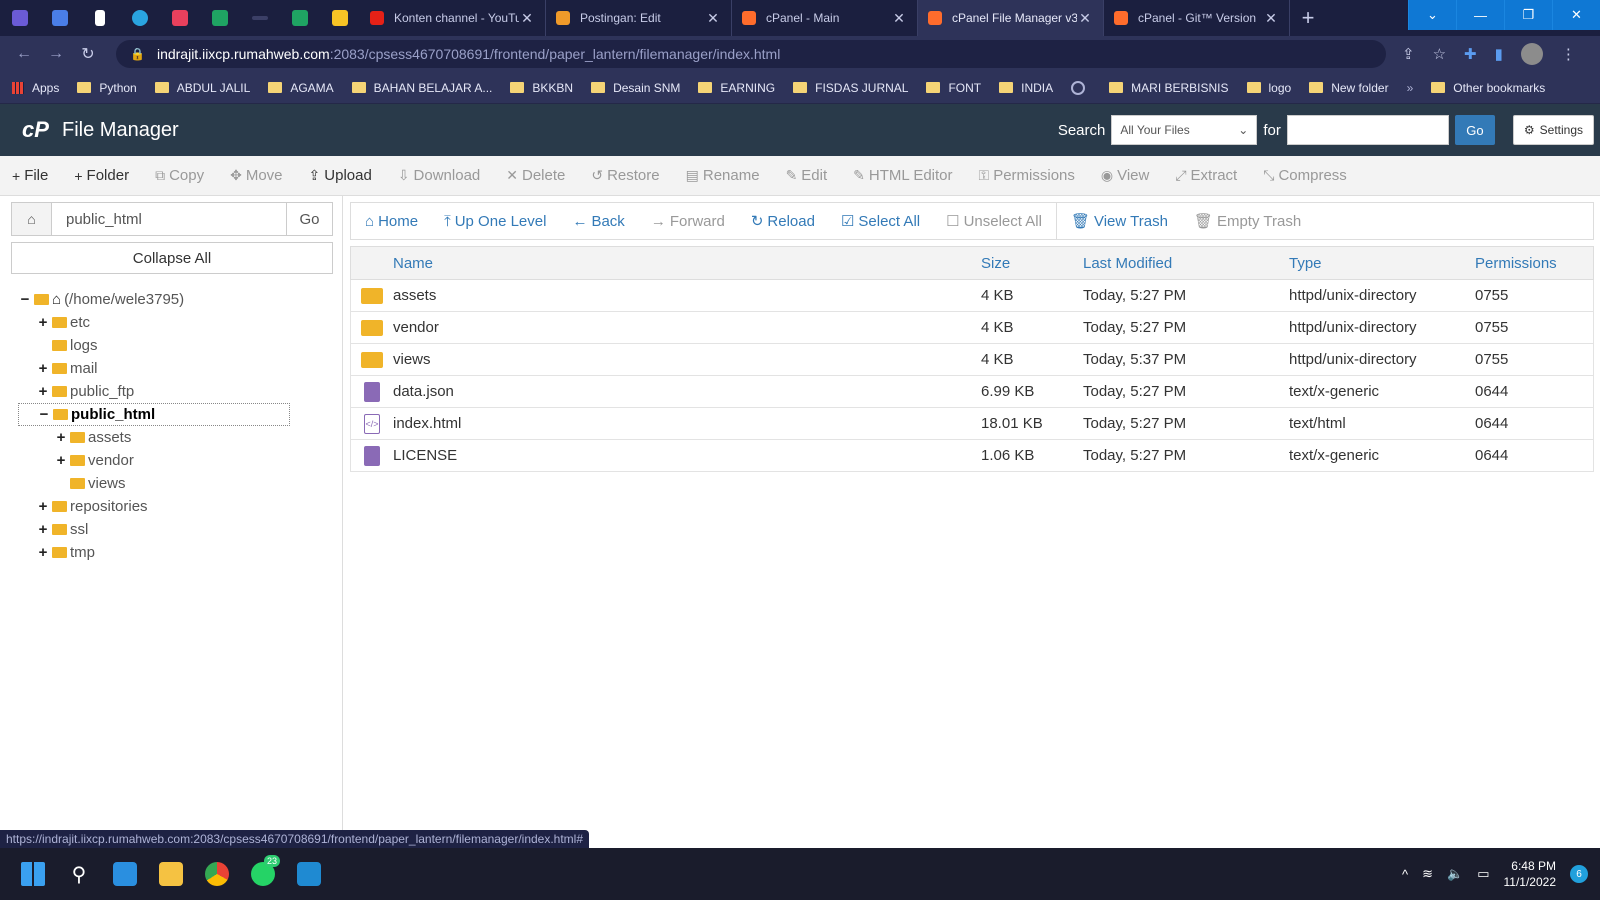 The image size is (1600, 900). Describe the element at coordinates (176, 299) in the screenshot. I see `tree-node-homewele3795: − ⌂ (/home/wele3795)` at that location.